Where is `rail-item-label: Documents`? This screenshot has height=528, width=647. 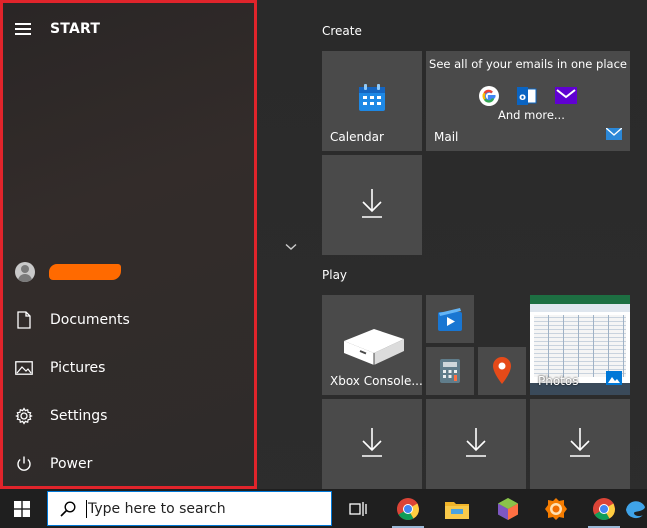
rail-item-label: Documents is located at coordinates (90, 320).